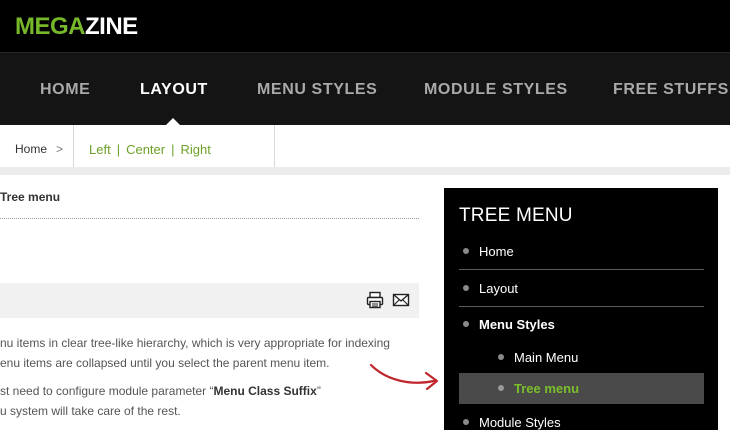 The image size is (730, 430). Describe the element at coordinates (174, 90) in the screenshot. I see `nav-item-layout: LAYOUT` at that location.